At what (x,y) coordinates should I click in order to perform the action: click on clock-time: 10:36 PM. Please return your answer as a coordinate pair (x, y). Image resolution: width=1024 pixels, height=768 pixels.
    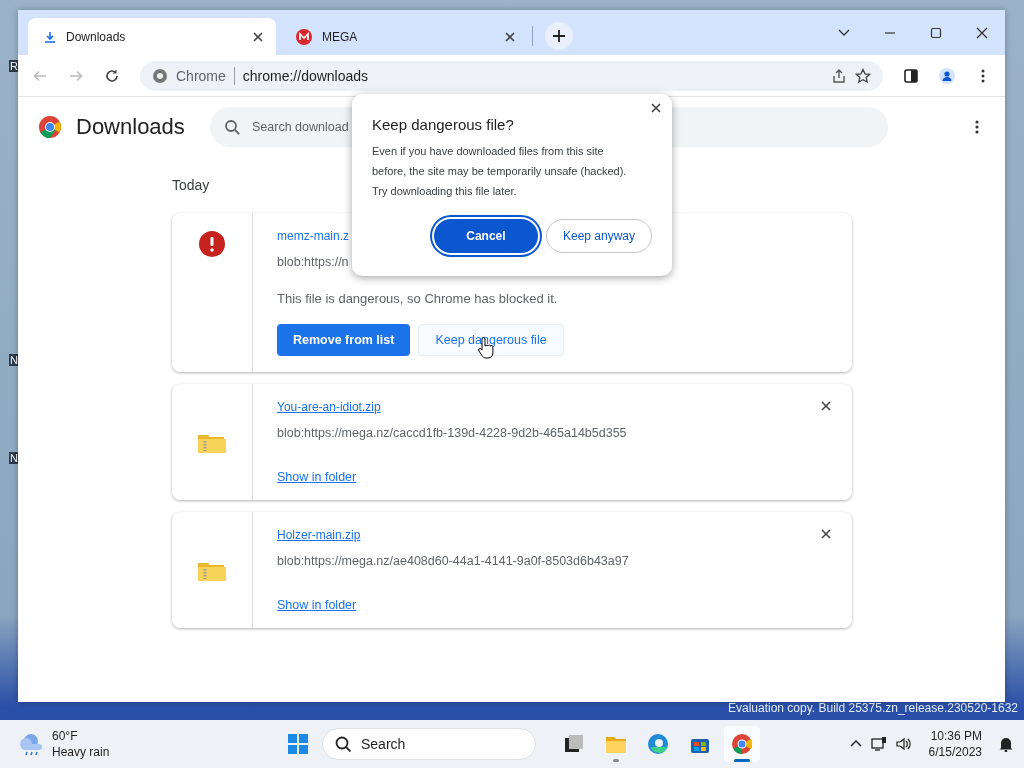
    Looking at the image, I should click on (956, 736).